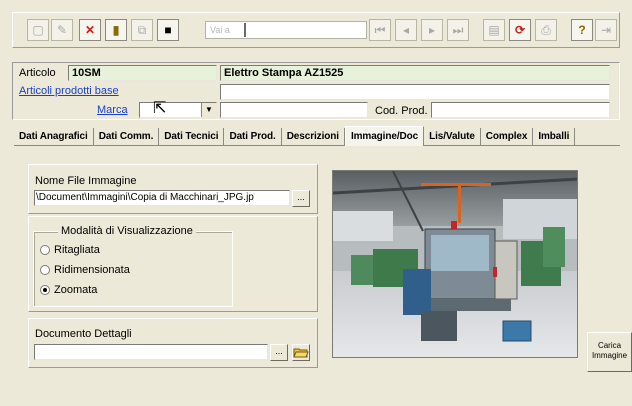 This screenshot has width=632, height=406. What do you see at coordinates (45, 290) in the screenshot?
I see `radio-zoomata` at bounding box center [45, 290].